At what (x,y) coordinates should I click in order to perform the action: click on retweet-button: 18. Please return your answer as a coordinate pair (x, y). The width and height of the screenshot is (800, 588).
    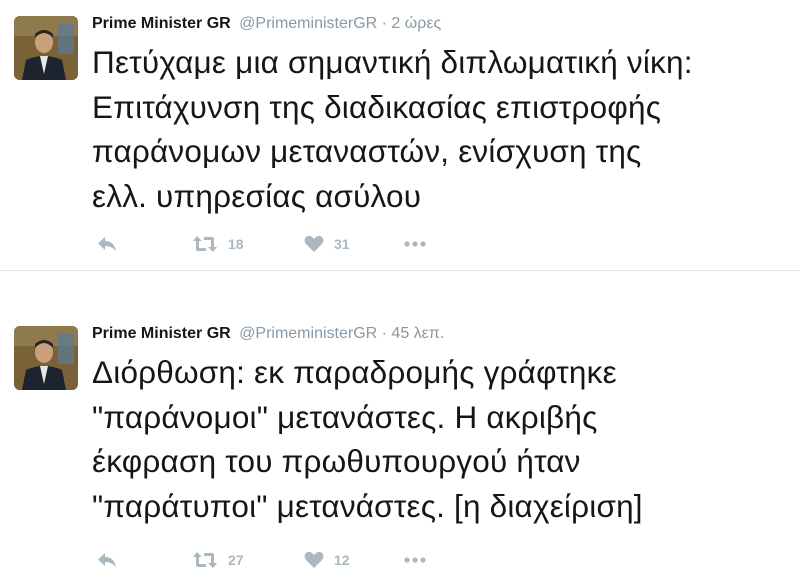
    Looking at the image, I should click on (248, 244).